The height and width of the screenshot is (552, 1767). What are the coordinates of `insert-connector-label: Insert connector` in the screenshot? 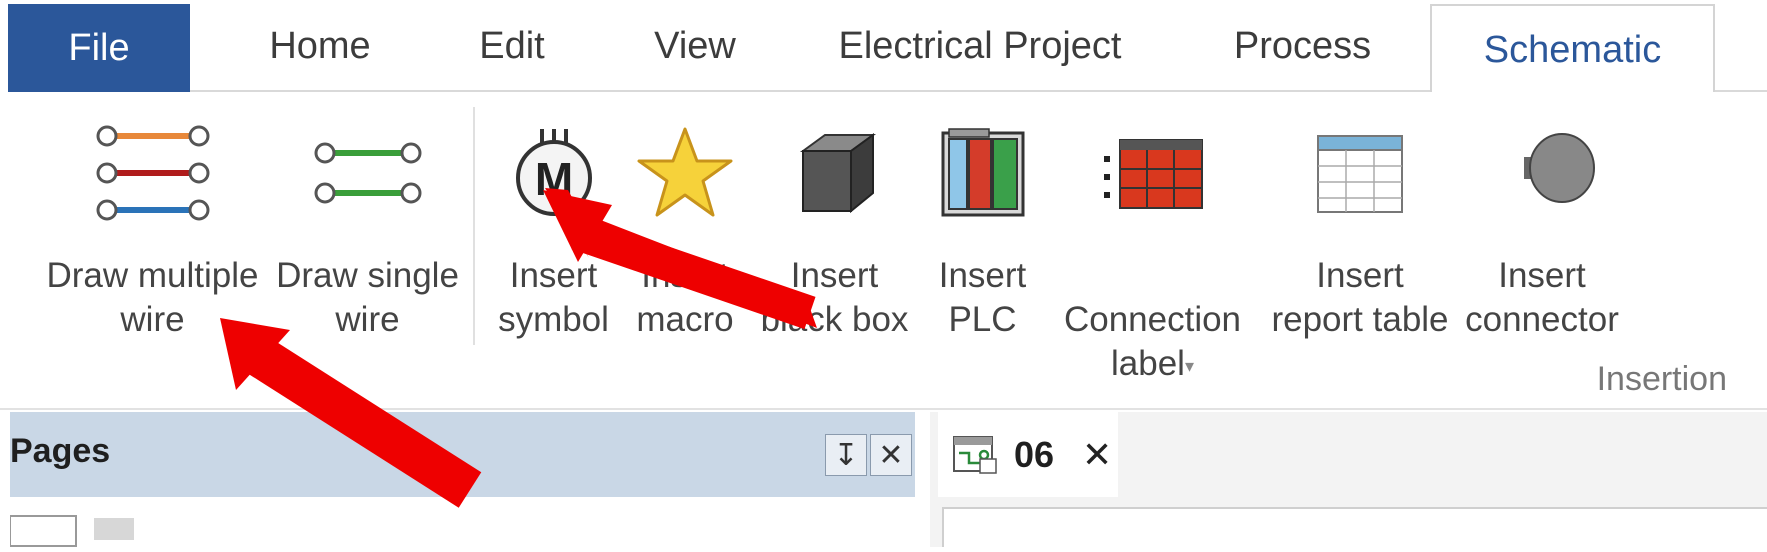 It's located at (1542, 297).